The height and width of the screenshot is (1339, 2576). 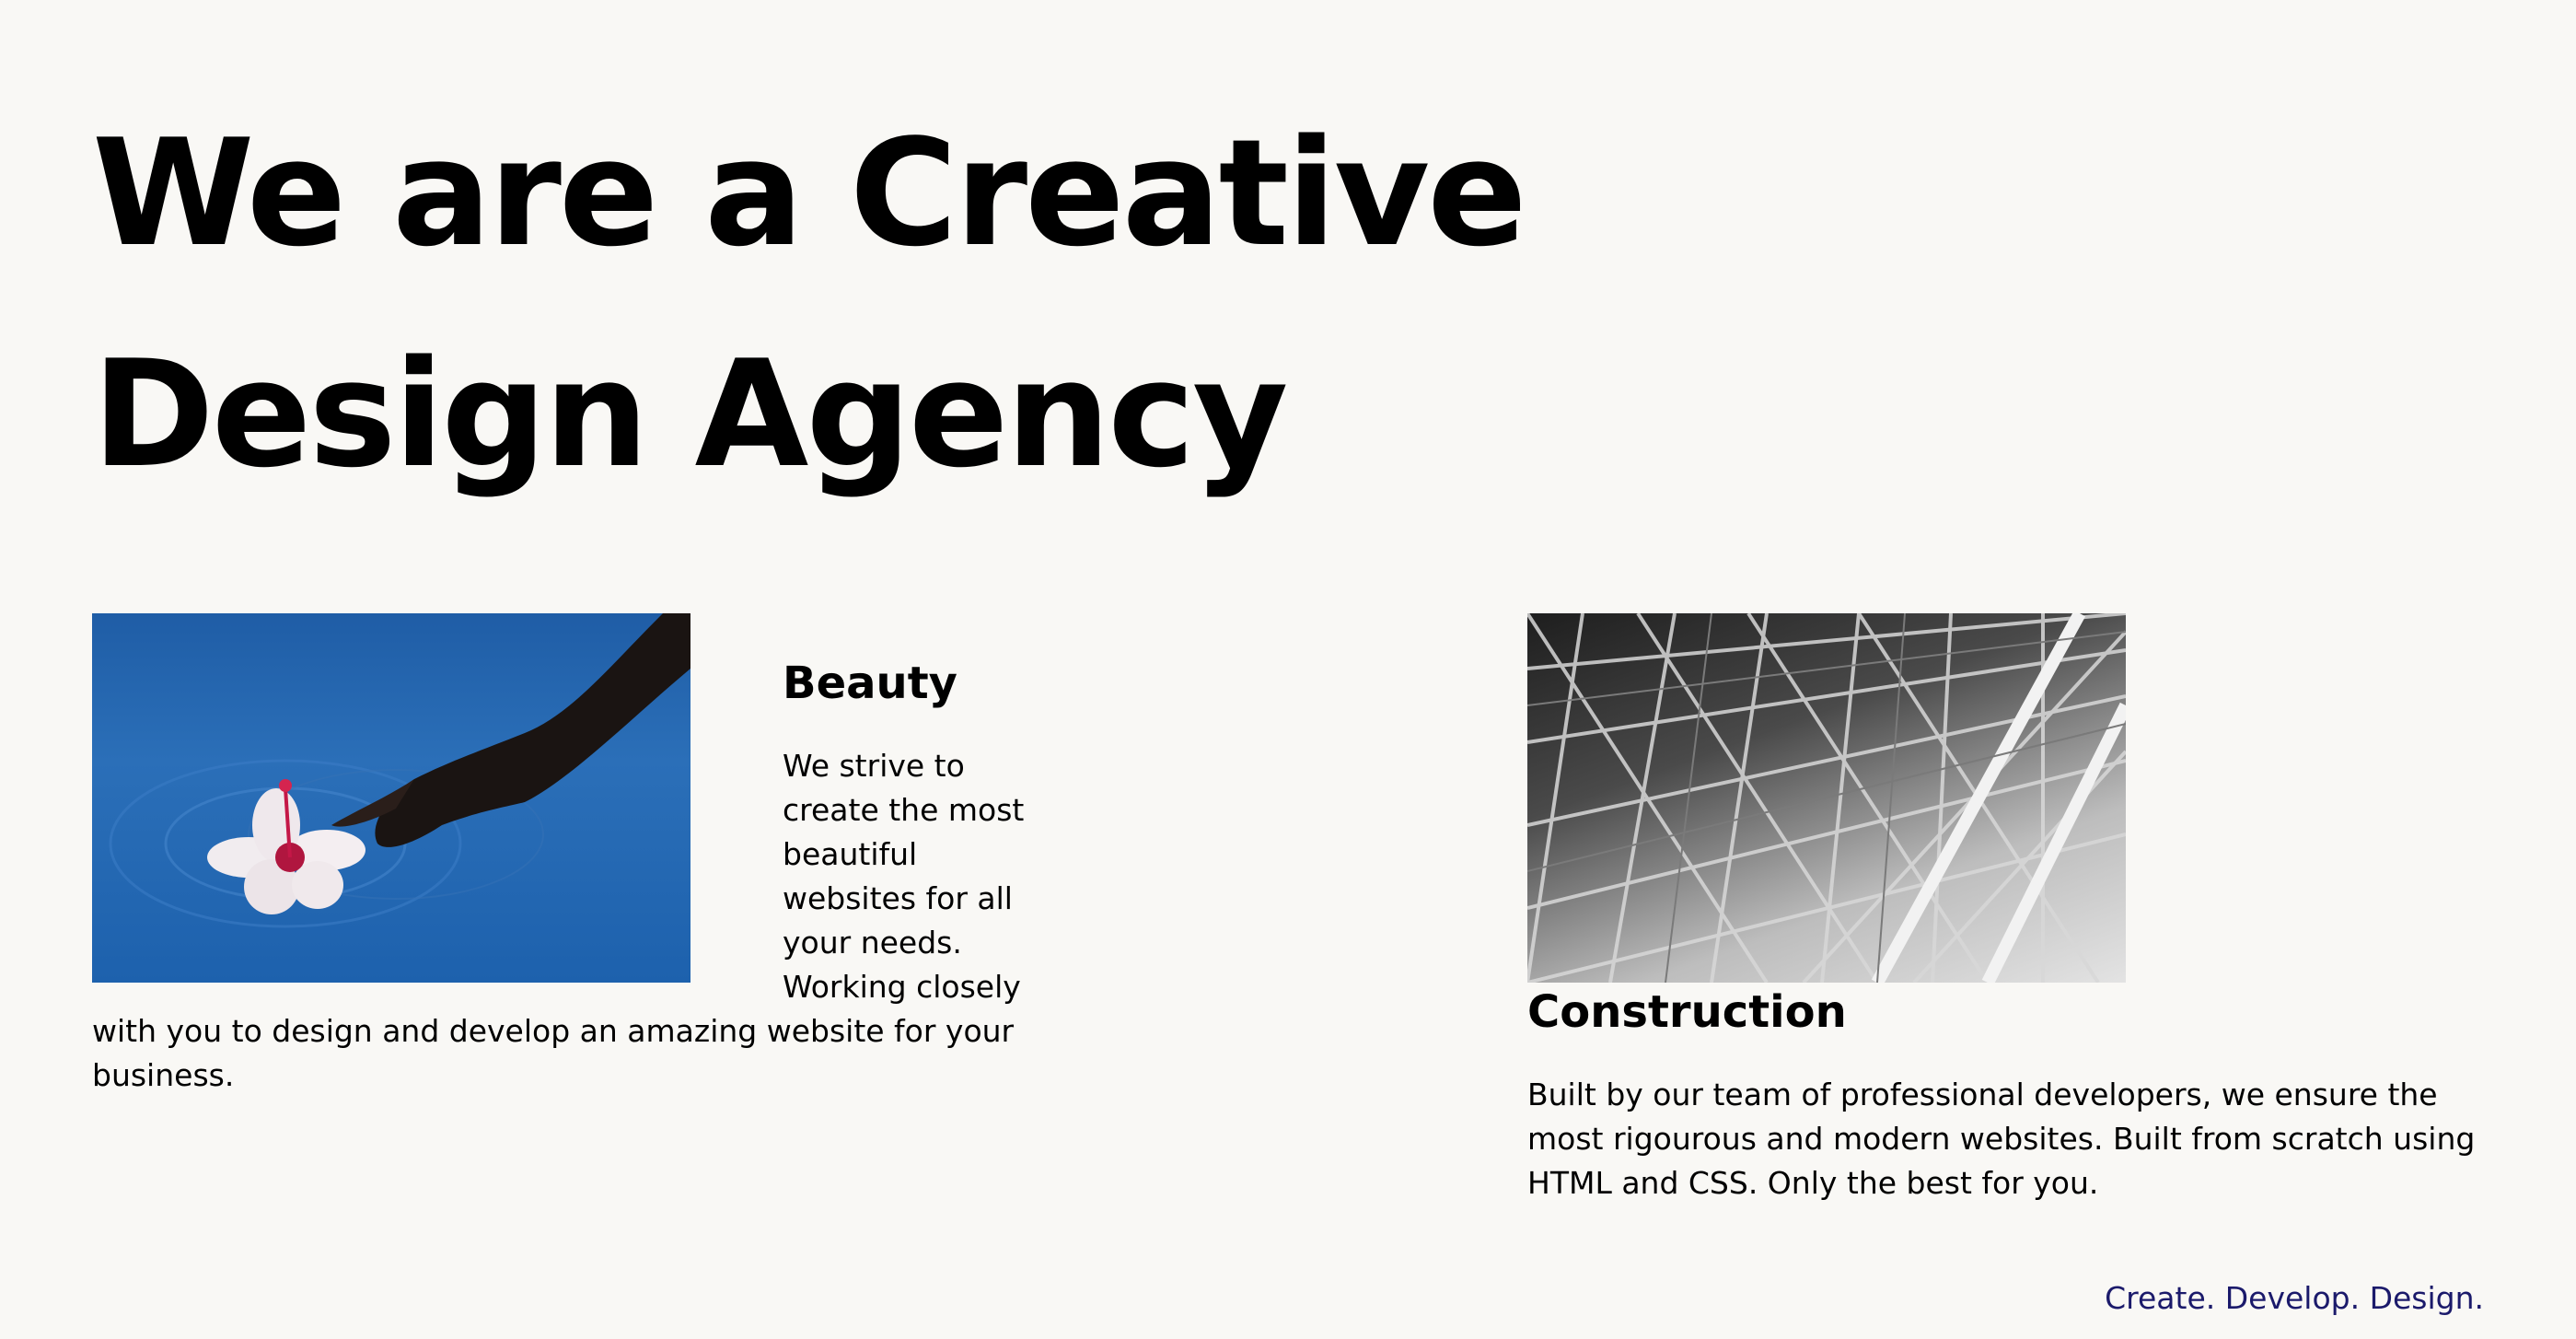 I want to click on steel-structure-illustration, so click(x=1826, y=798).